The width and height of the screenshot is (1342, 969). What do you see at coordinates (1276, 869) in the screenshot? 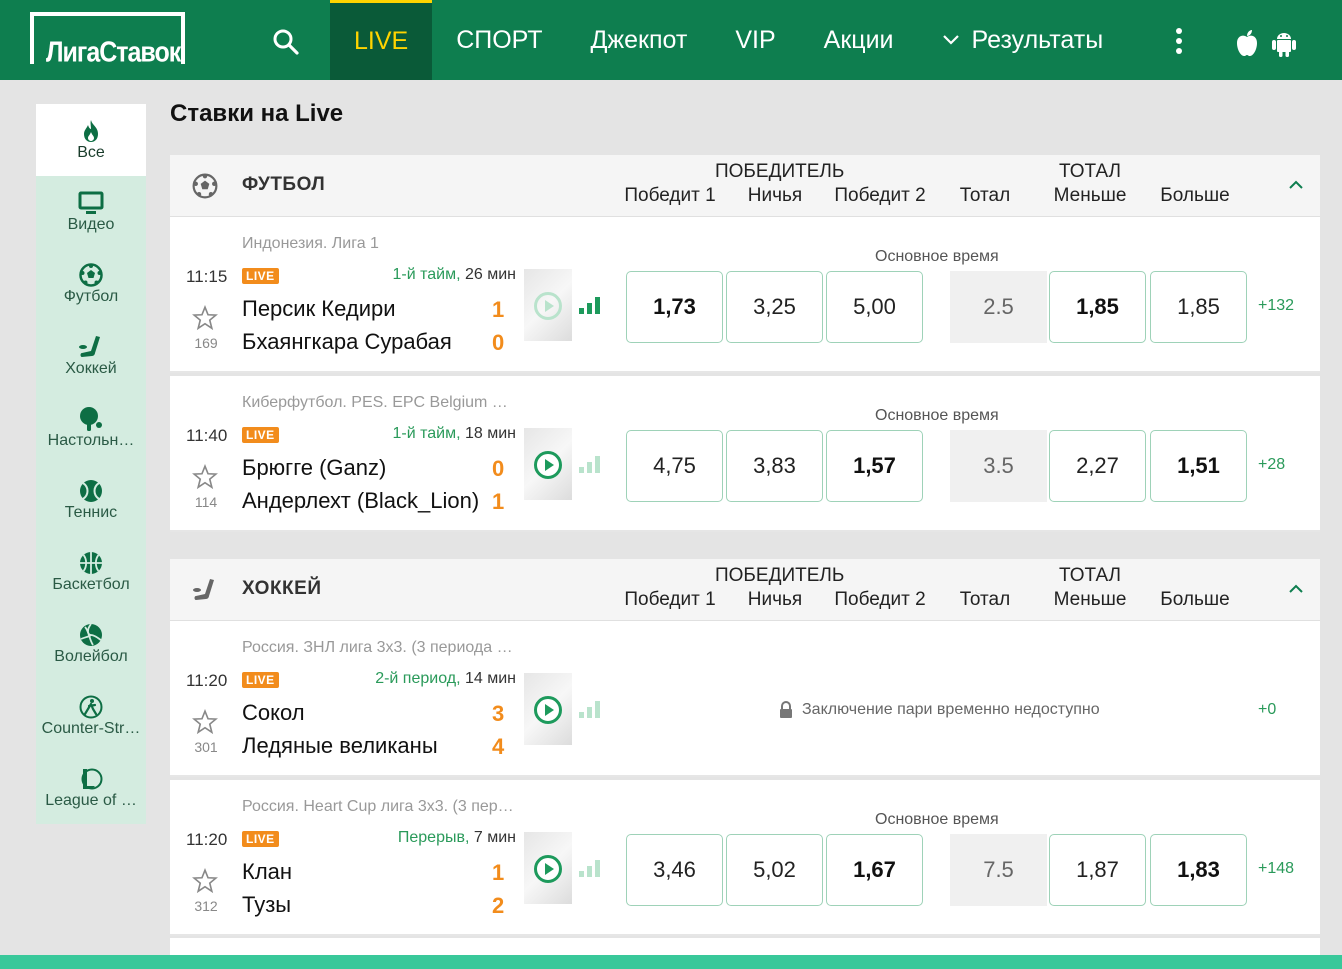
I see `more-bets-link: +148` at bounding box center [1276, 869].